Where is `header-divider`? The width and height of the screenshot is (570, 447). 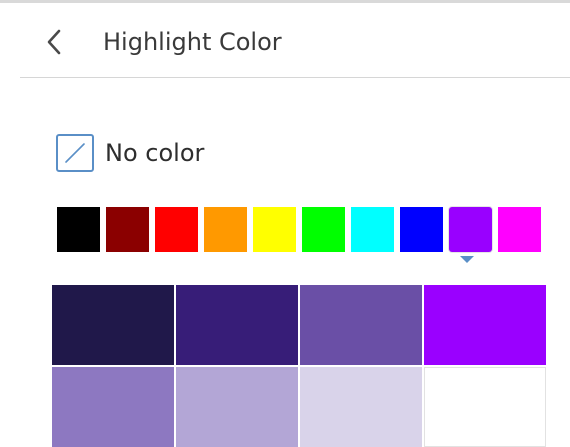
header-divider is located at coordinates (295, 77).